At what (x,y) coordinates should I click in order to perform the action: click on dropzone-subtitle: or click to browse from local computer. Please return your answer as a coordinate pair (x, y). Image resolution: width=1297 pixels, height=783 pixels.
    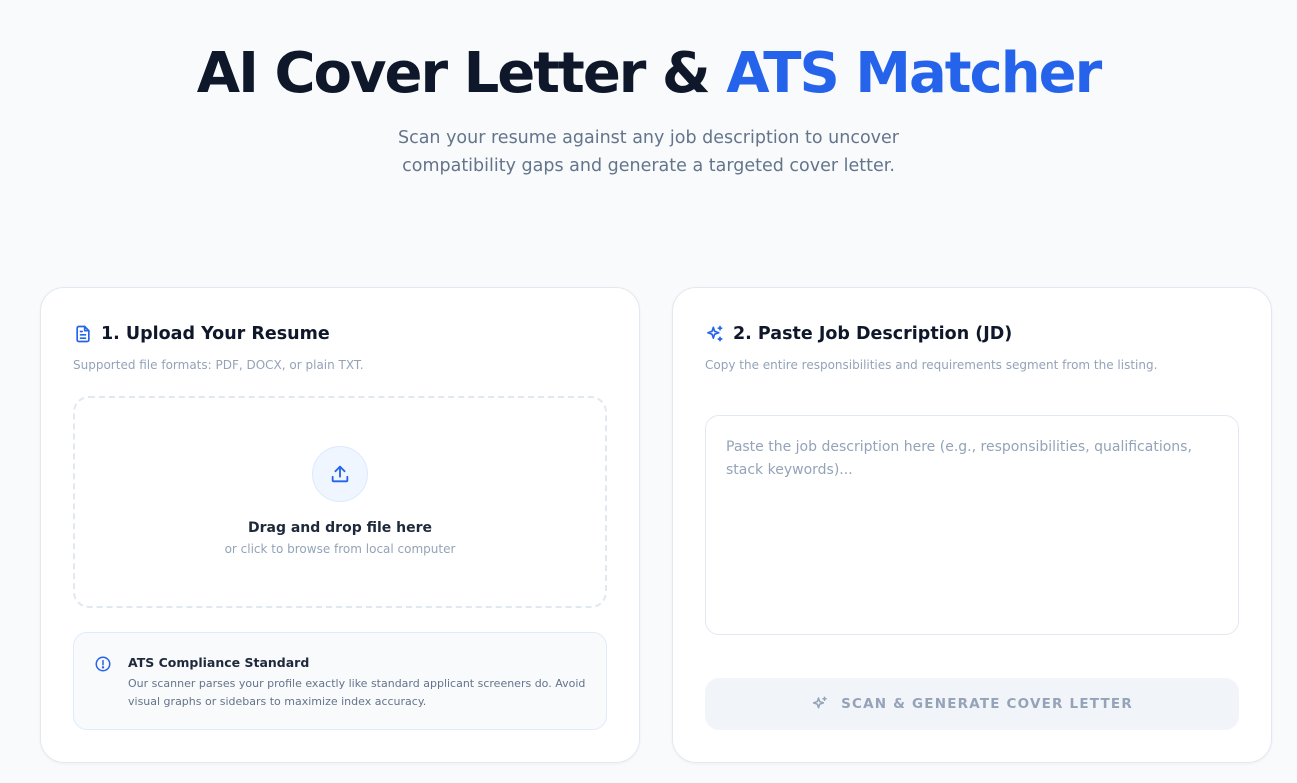
    Looking at the image, I should click on (340, 549).